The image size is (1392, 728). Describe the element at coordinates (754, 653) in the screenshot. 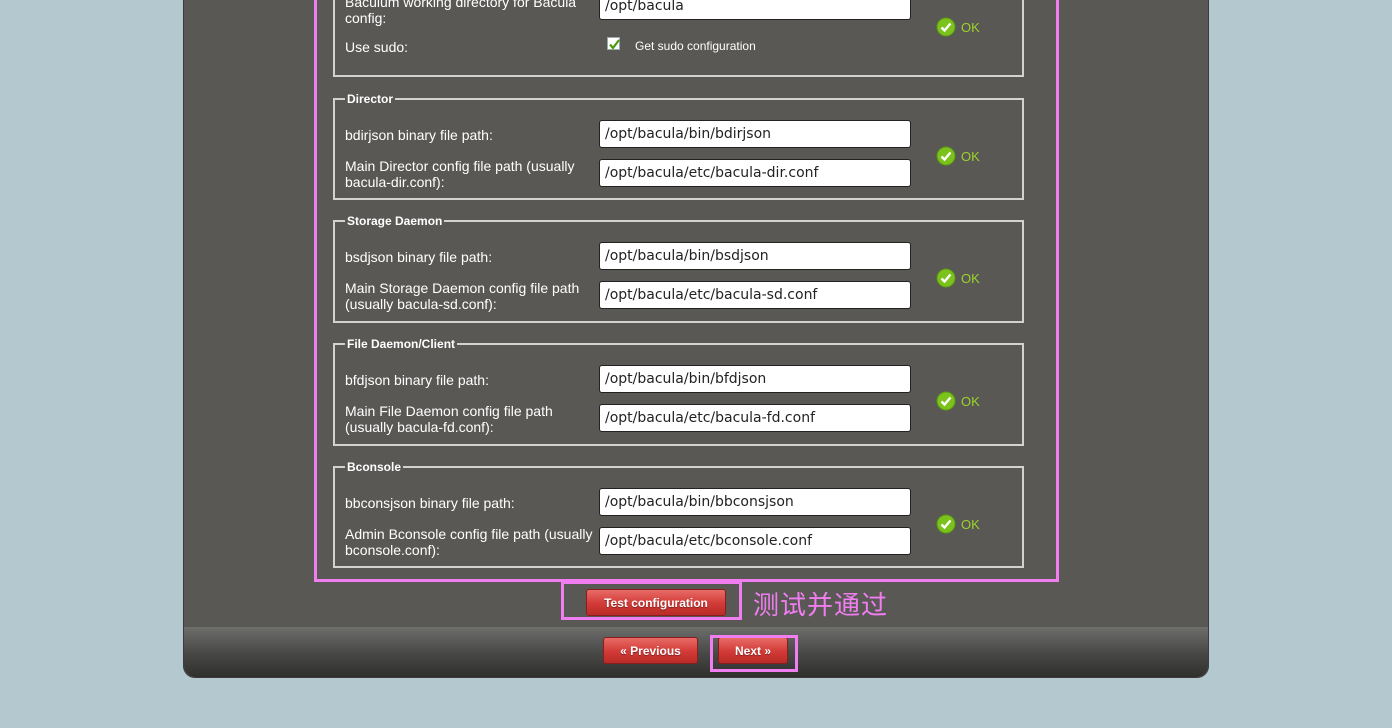

I see `annotation-next-box` at that location.